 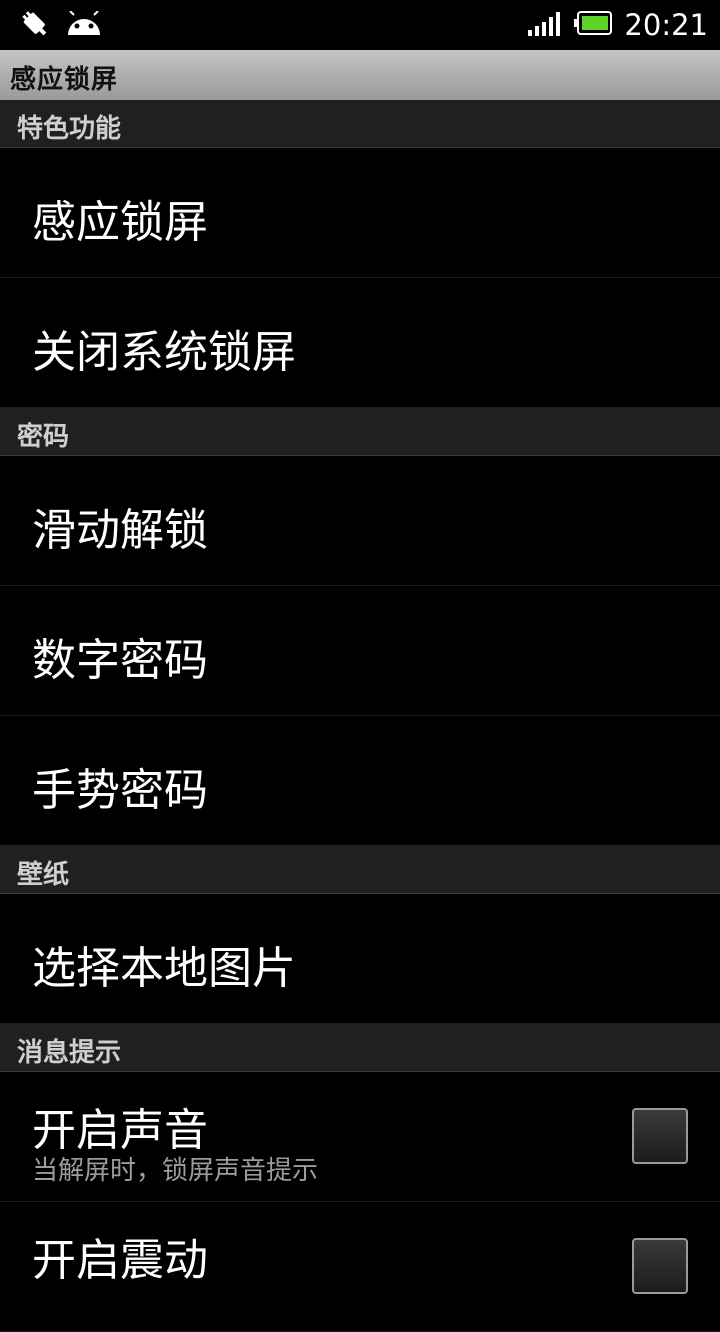 I want to click on category-header-features: 特色功能, so click(x=360, y=124).